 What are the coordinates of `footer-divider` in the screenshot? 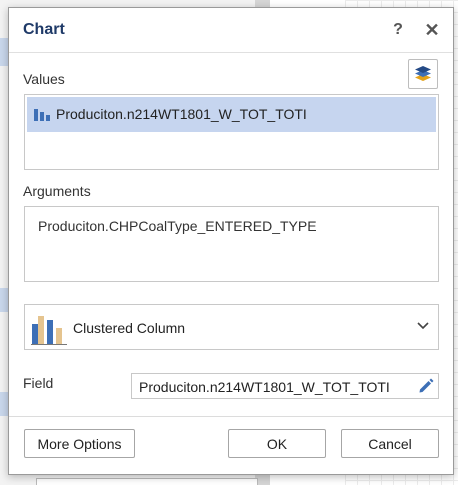 It's located at (231, 416).